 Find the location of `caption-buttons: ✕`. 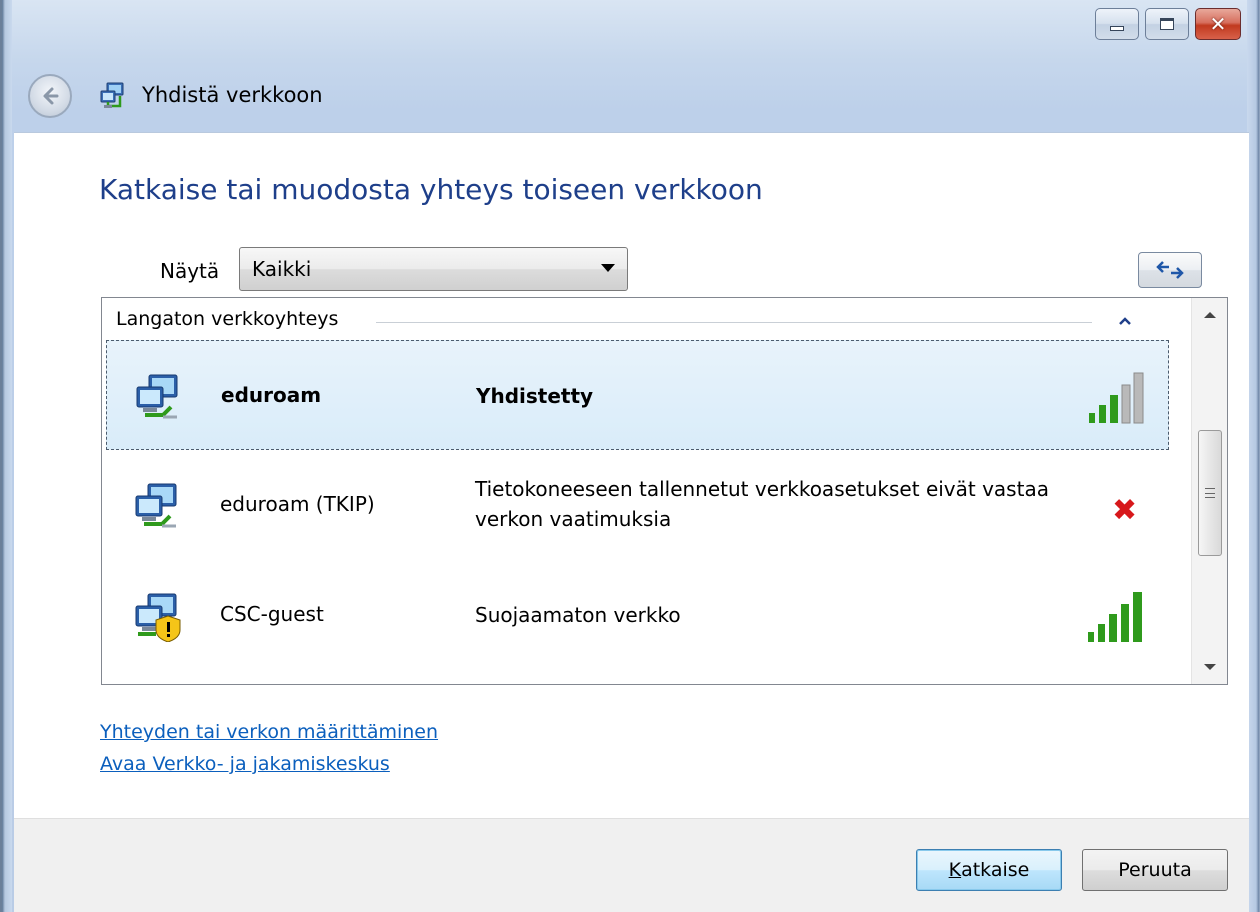

caption-buttons: ✕ is located at coordinates (1168, 24).